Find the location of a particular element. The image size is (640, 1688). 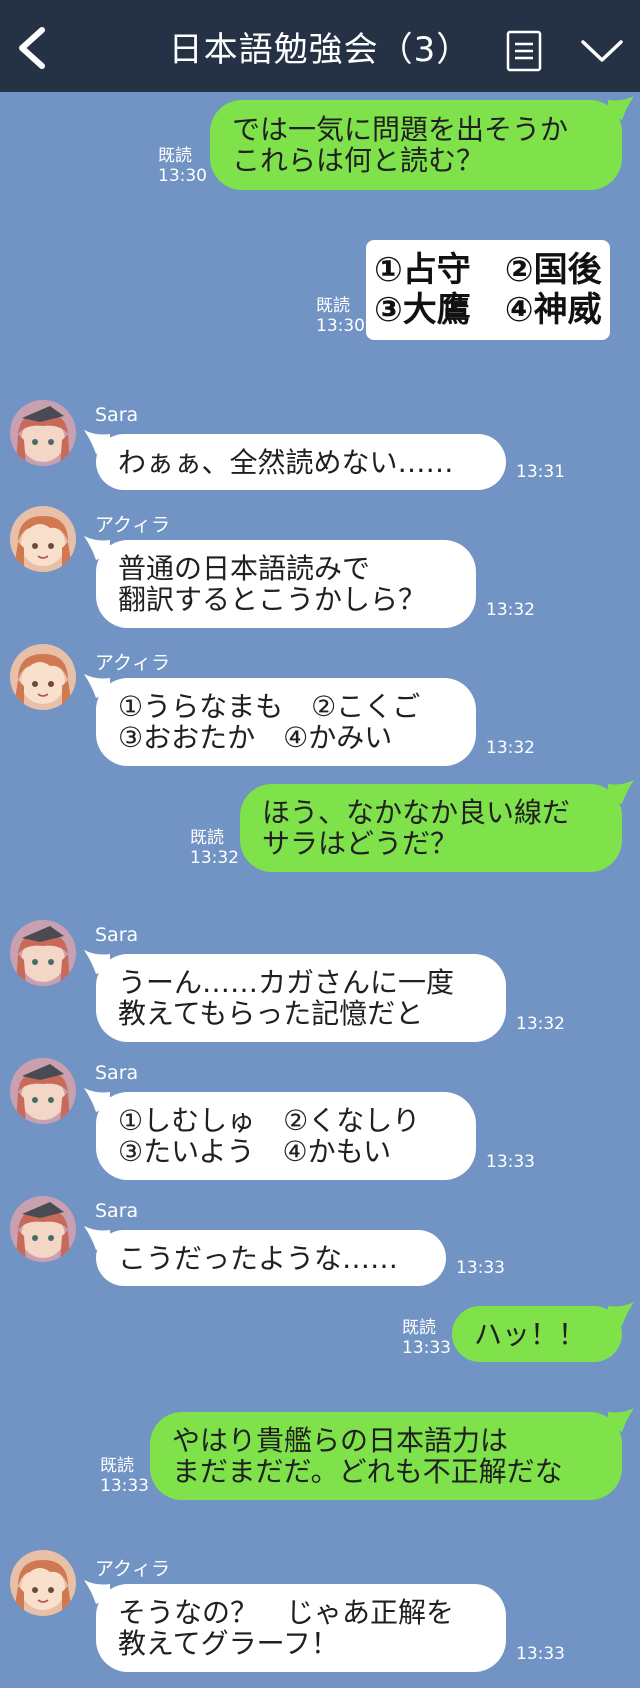

message-time: 13:31 is located at coordinates (540, 472).